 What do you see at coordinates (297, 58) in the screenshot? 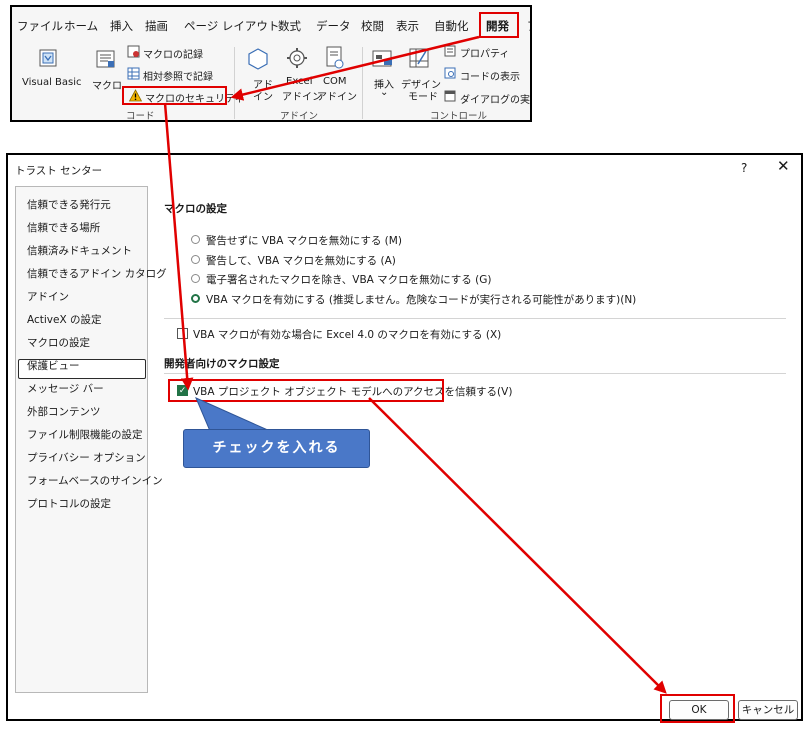
I see `gear-icon` at bounding box center [297, 58].